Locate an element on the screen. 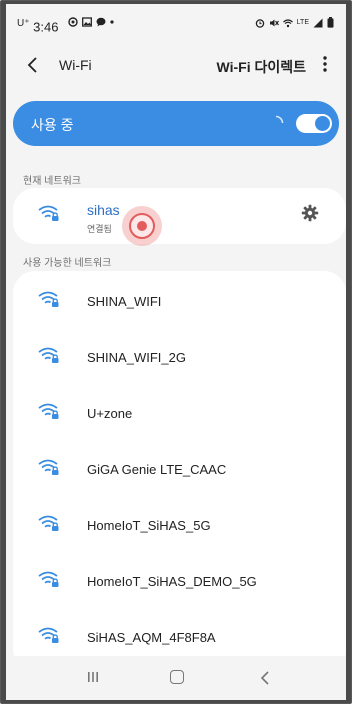  navigation-bar is located at coordinates (176, 678).